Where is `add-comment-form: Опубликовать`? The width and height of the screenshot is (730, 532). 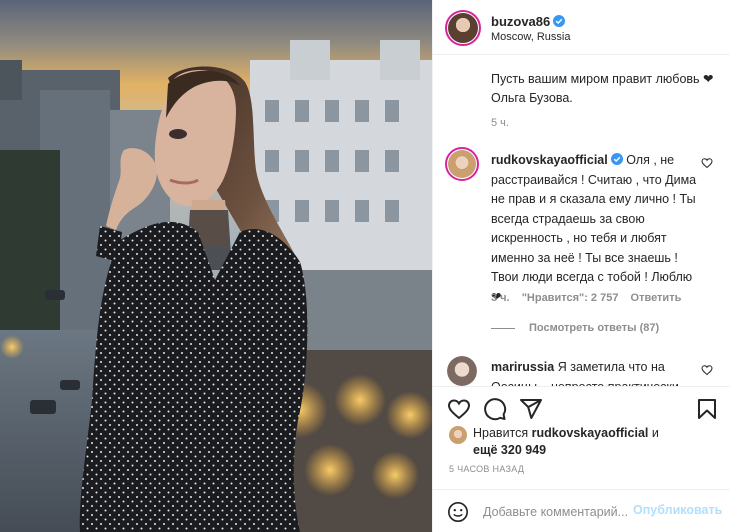 add-comment-form: Опубликовать is located at coordinates (581, 510).